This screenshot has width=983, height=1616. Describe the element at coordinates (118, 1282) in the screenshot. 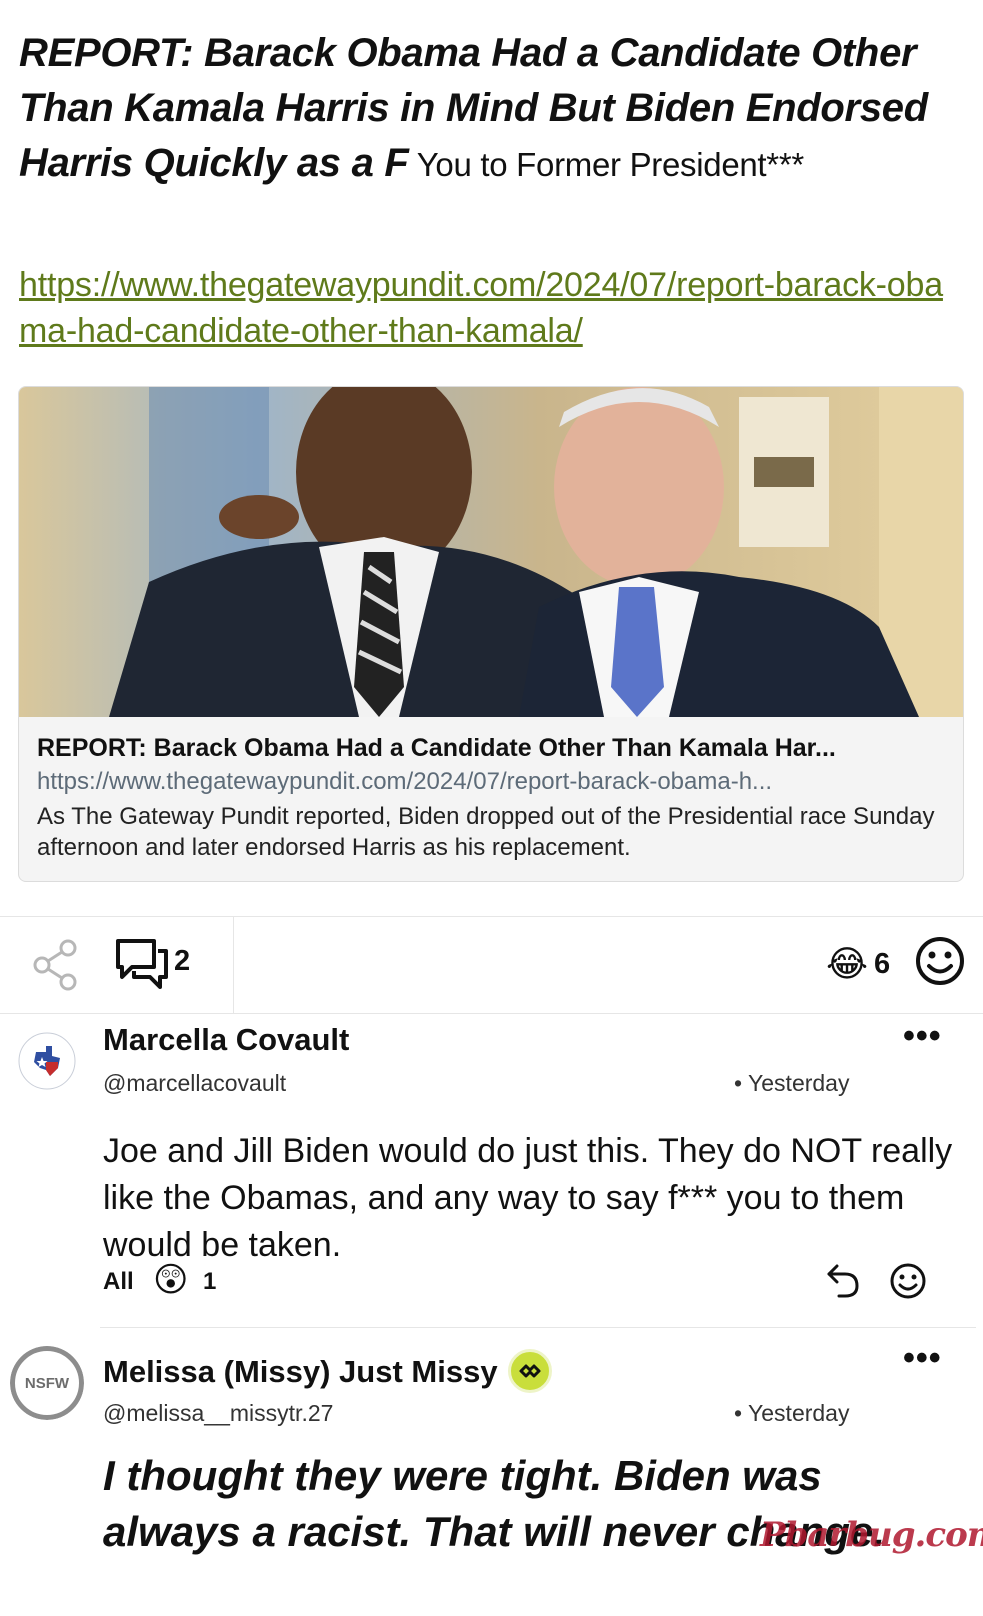

I see `all-reactions-label: All` at that location.